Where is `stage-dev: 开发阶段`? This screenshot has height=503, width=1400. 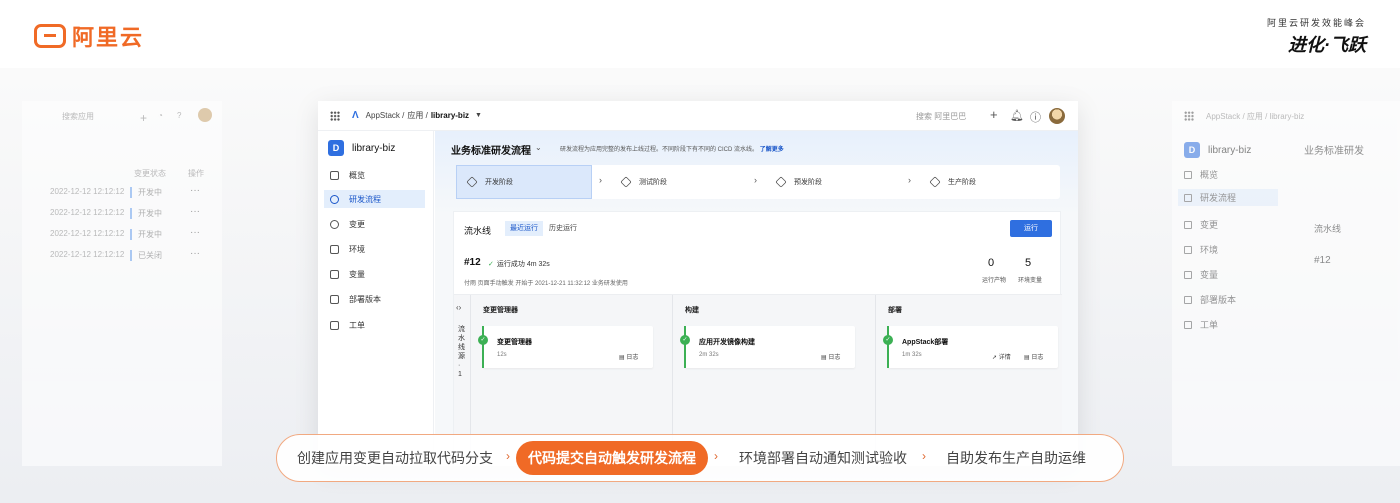
stage-dev: 开发阶段 is located at coordinates (524, 182).